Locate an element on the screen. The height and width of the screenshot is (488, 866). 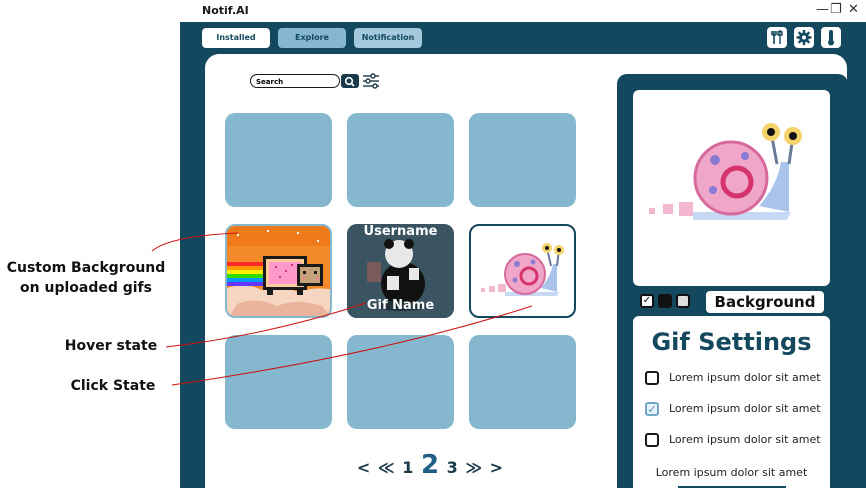
gif-tile-hover: Username Gif Name is located at coordinates (400, 271).